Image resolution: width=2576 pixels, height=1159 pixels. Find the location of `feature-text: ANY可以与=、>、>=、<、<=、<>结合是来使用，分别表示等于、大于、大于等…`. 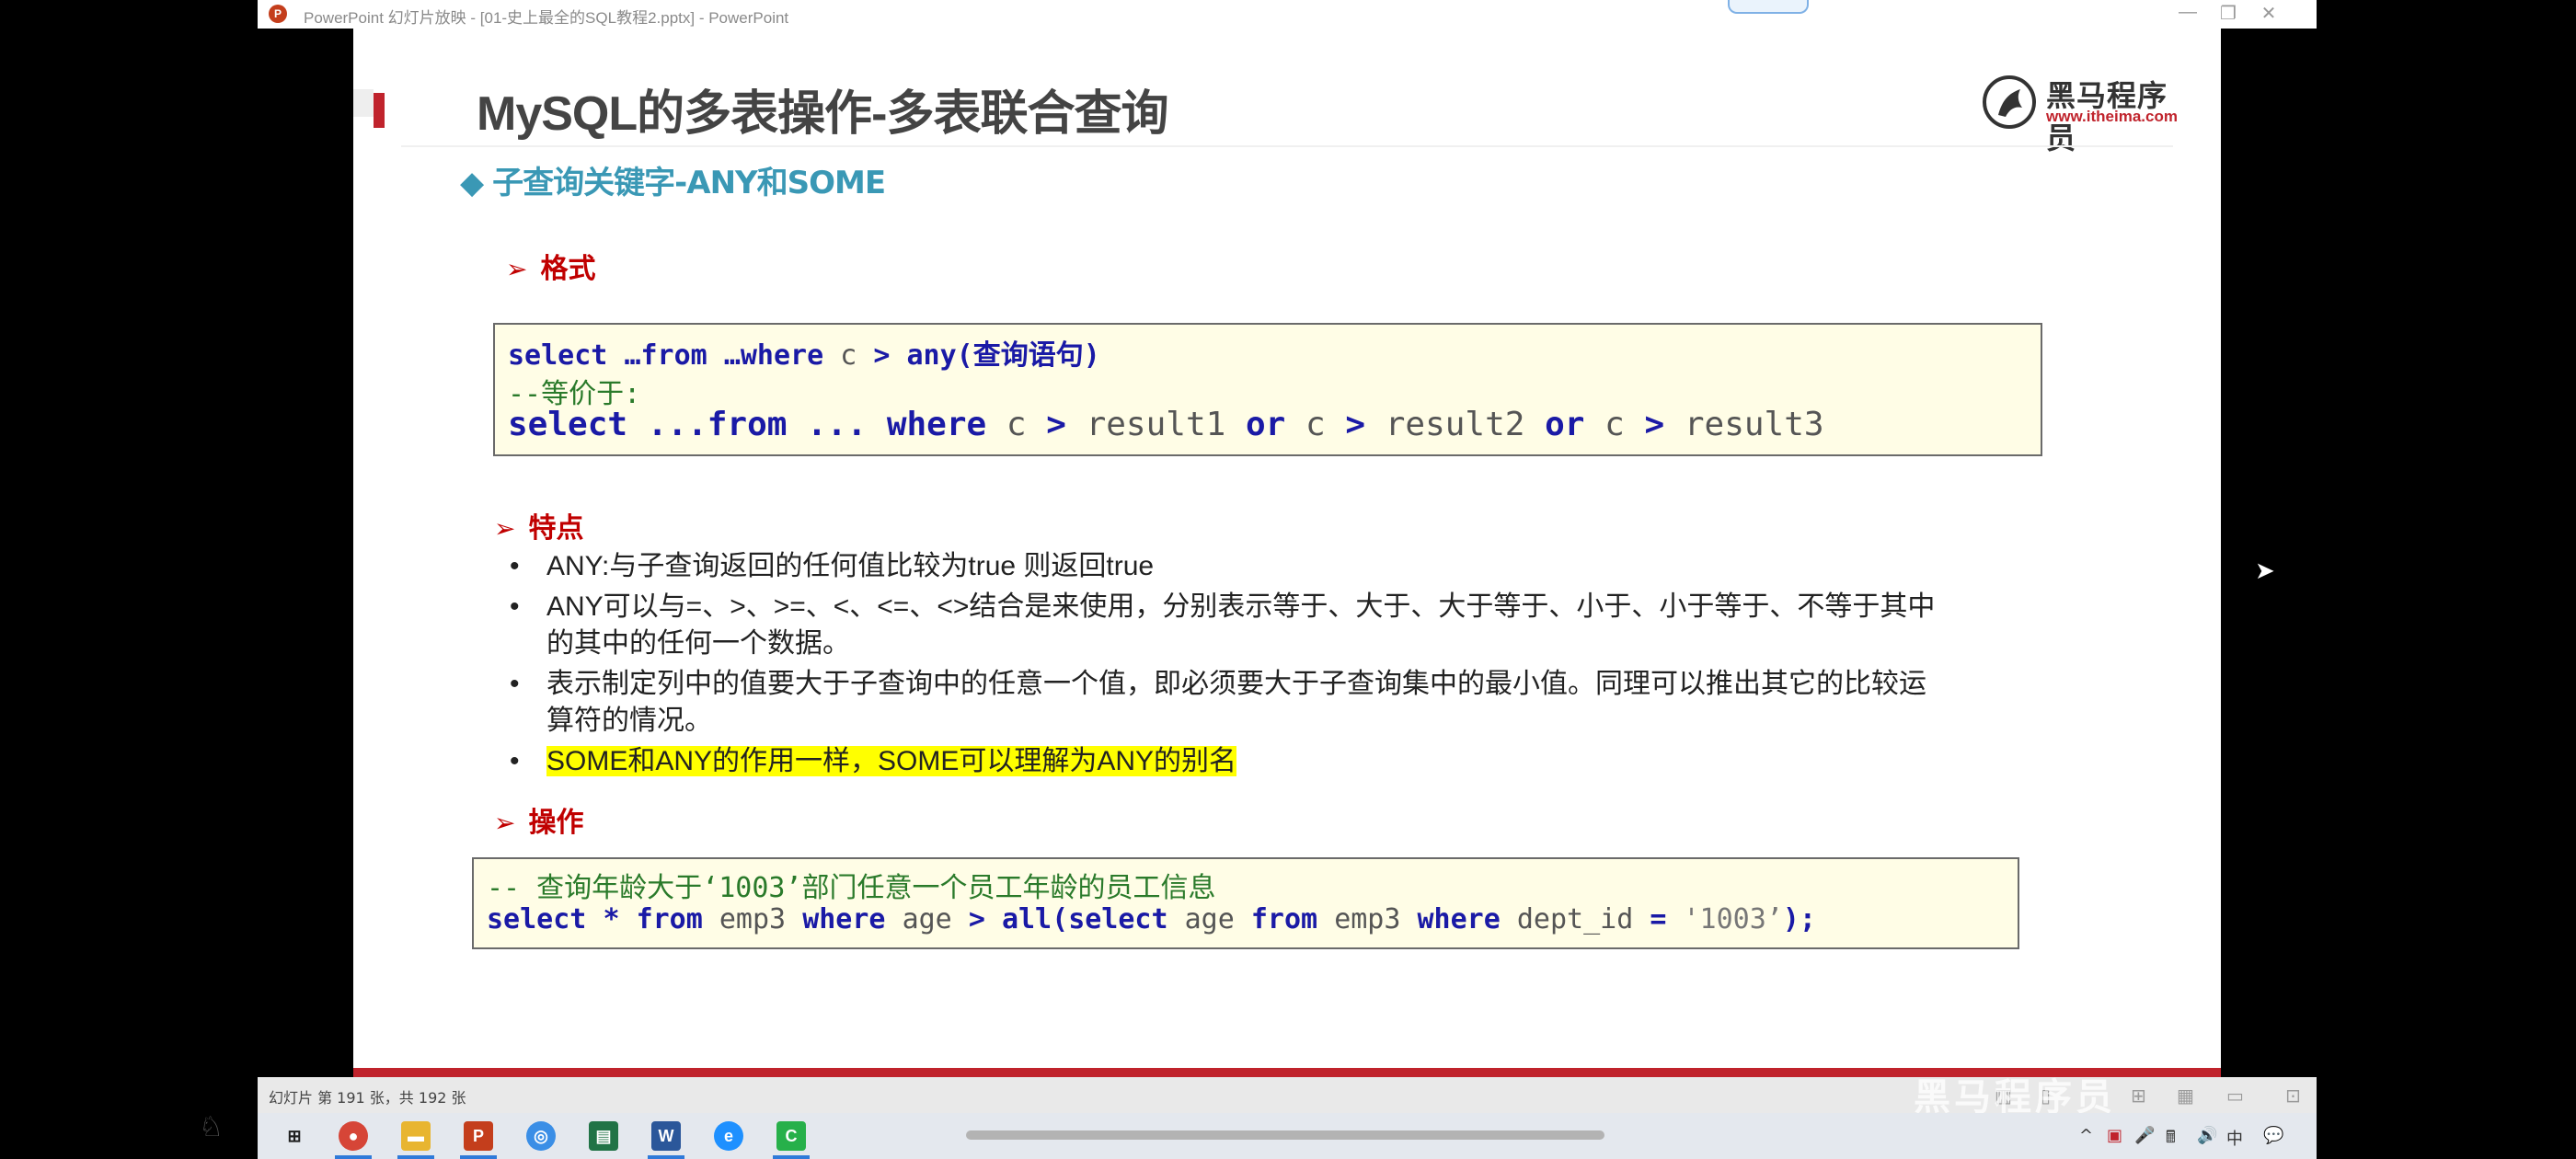

feature-text: ANY可以与=、>、>=、<、<=、<>结合是来使用，分别表示等于、大于、大于等… is located at coordinates (1241, 625).